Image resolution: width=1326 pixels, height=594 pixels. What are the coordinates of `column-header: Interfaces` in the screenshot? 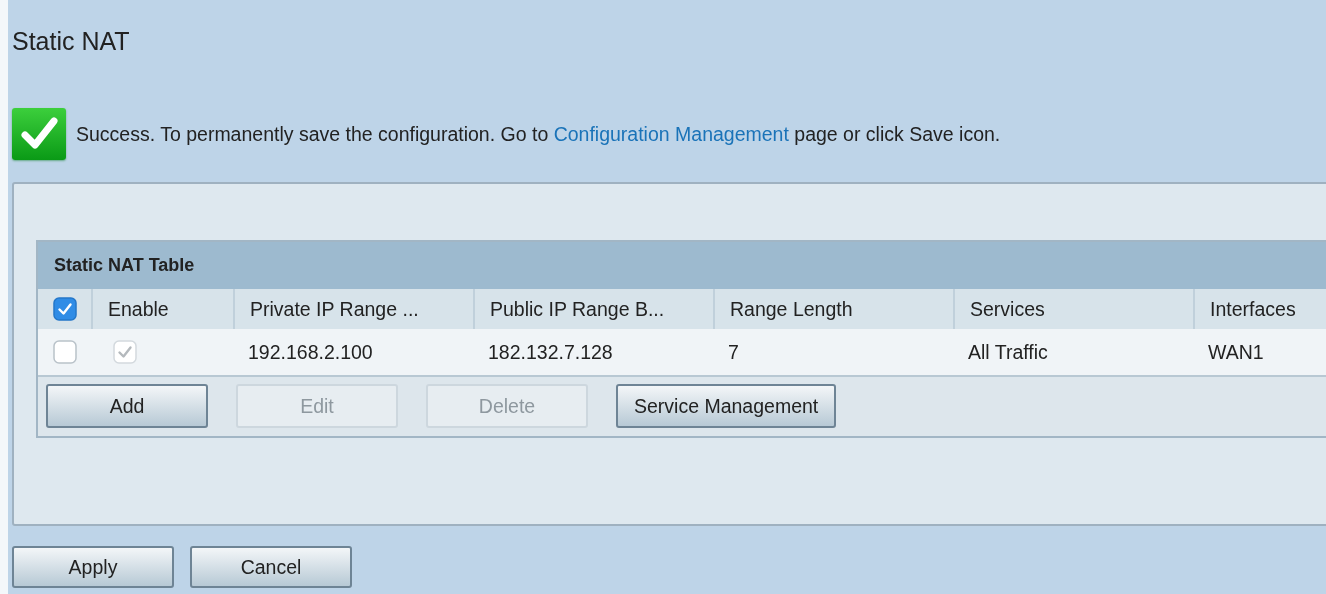 It's located at (1259, 309).